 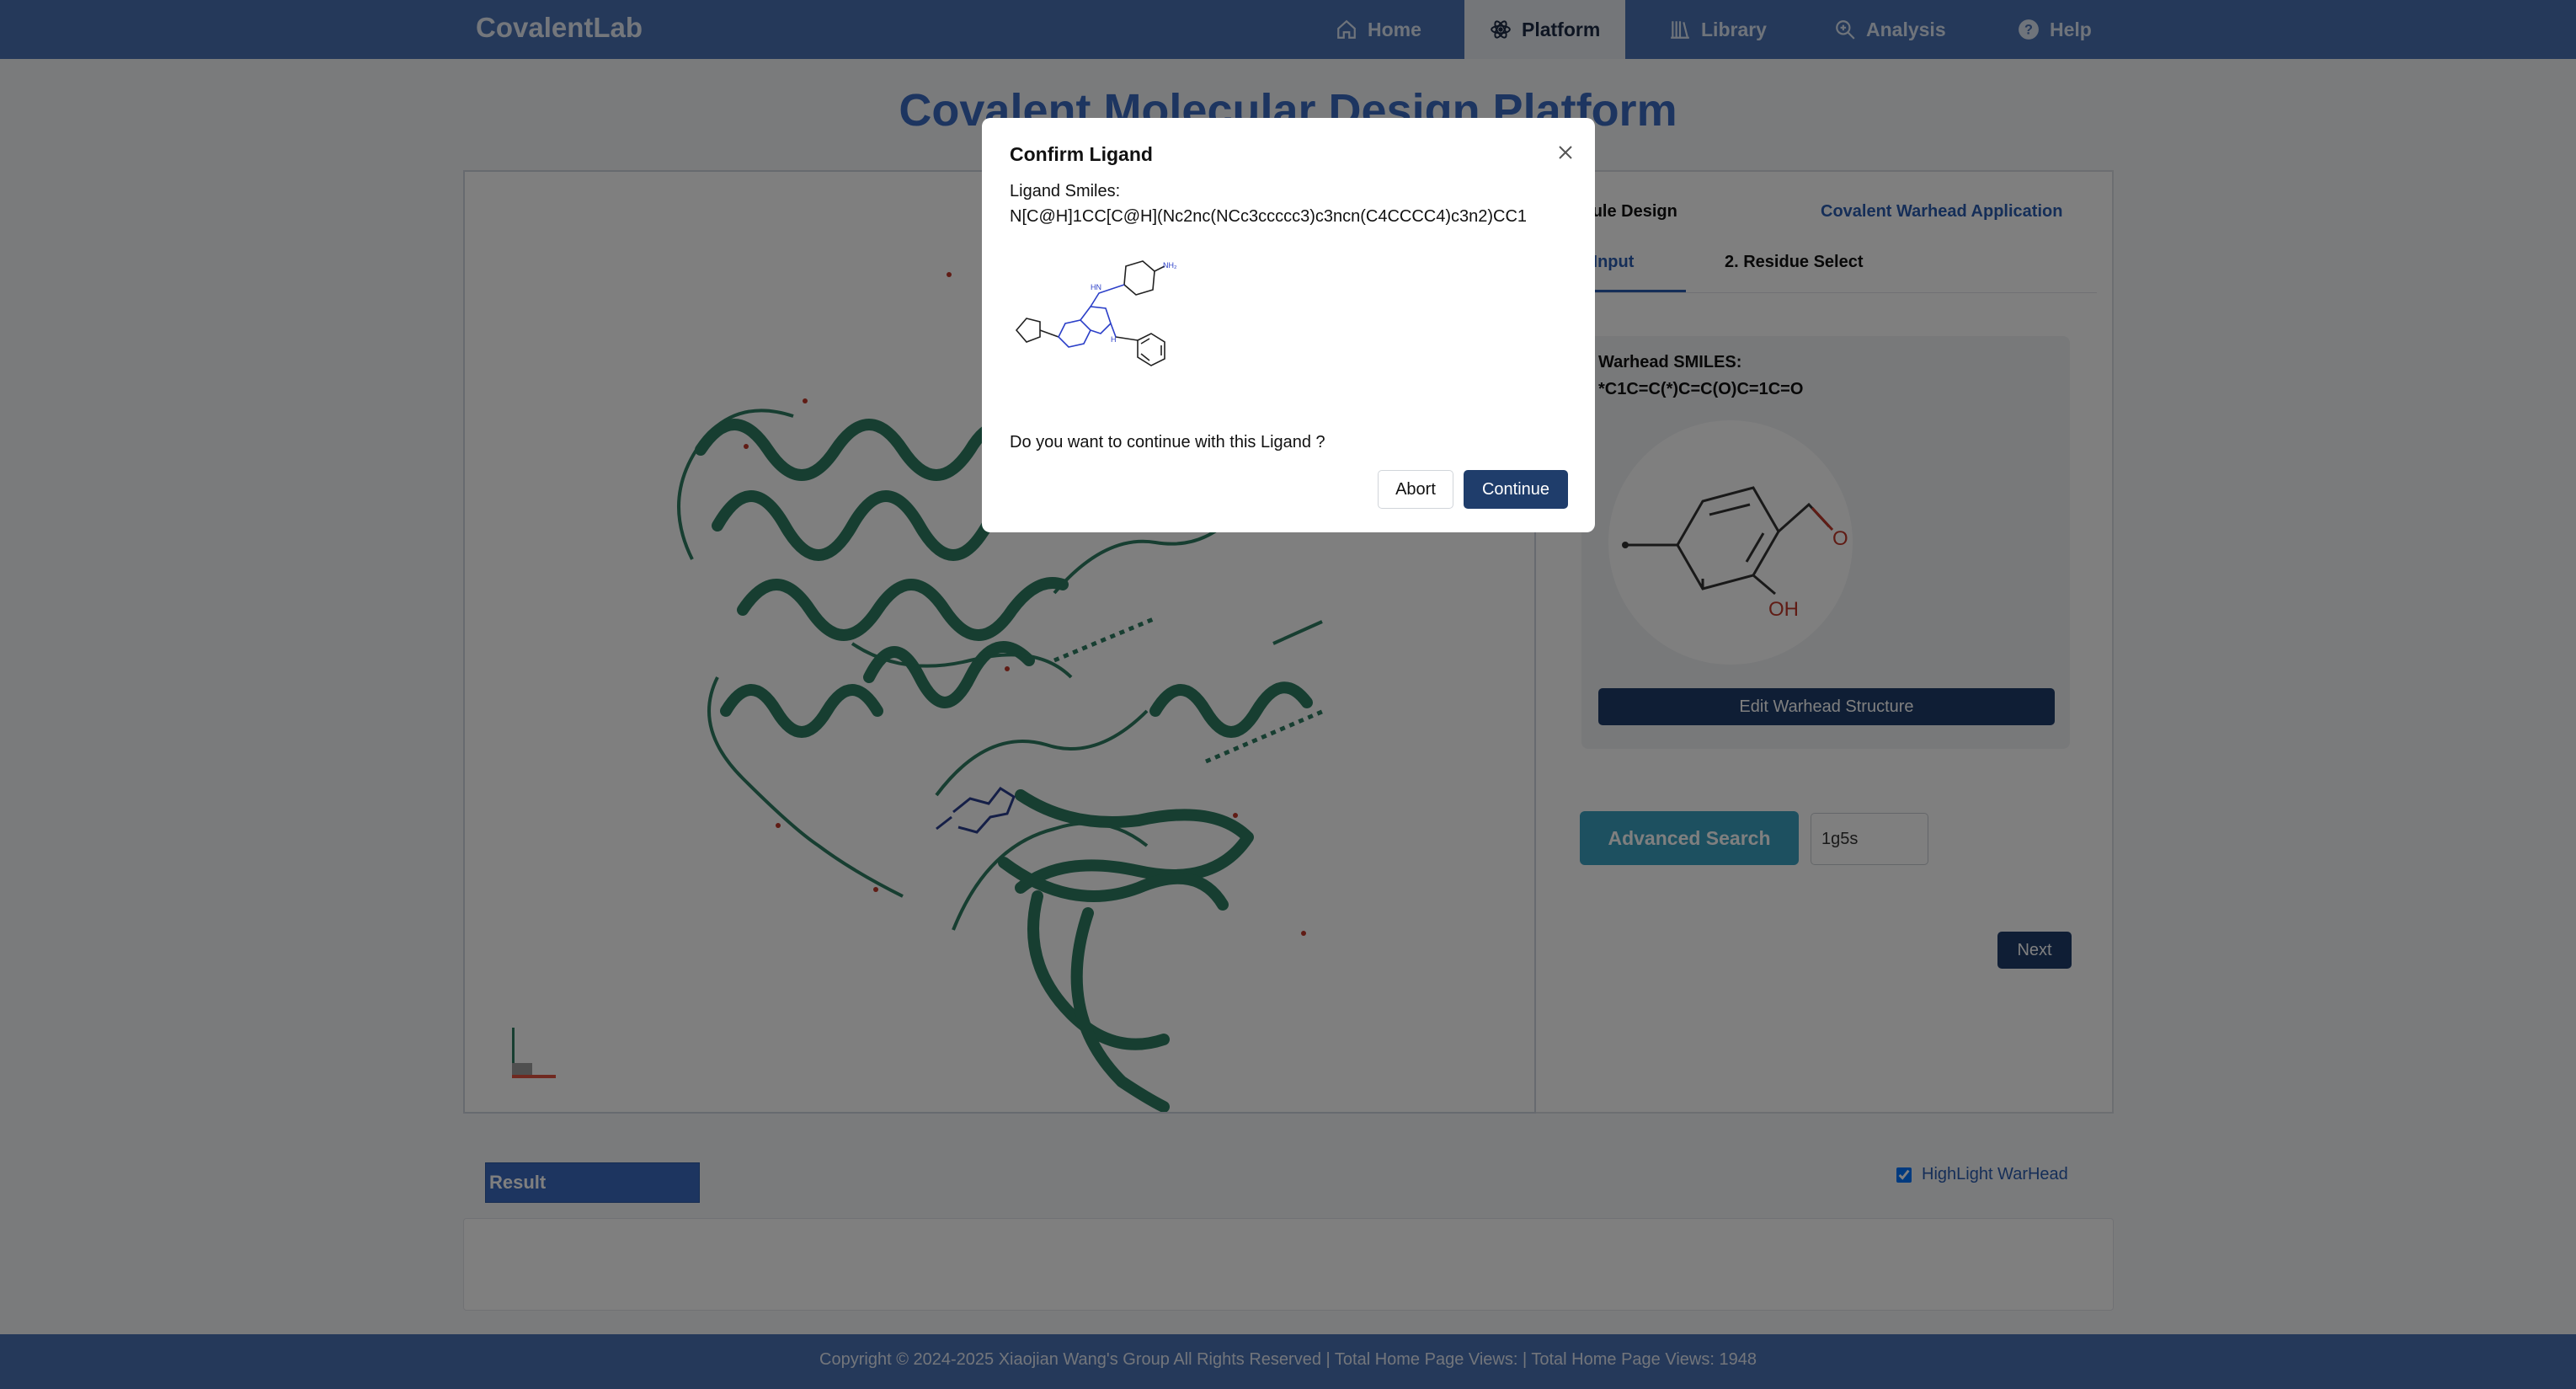 What do you see at coordinates (1114, 339) in the screenshot?
I see `svg-text: H` at bounding box center [1114, 339].